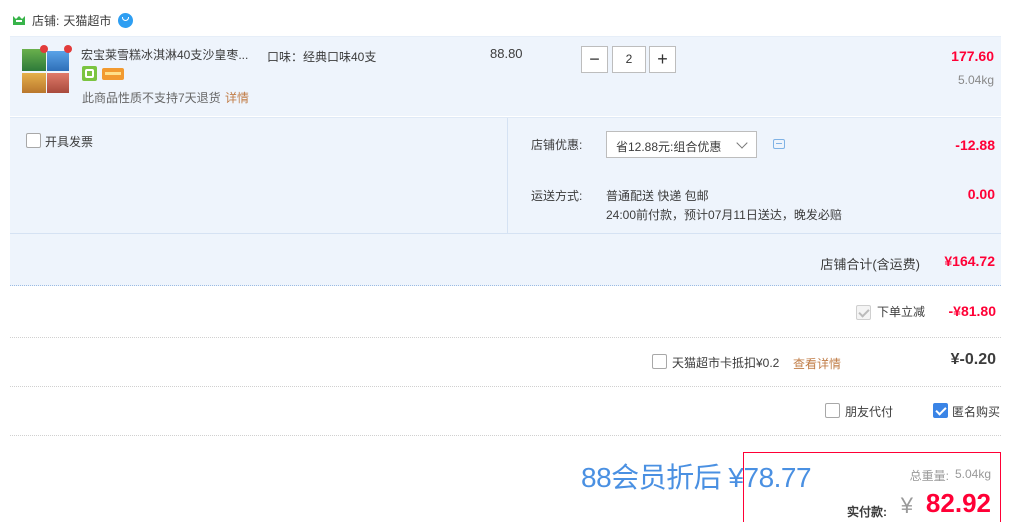 This screenshot has width=1012, height=522. I want to click on actual-pay-currency: ¥, so click(906, 505).